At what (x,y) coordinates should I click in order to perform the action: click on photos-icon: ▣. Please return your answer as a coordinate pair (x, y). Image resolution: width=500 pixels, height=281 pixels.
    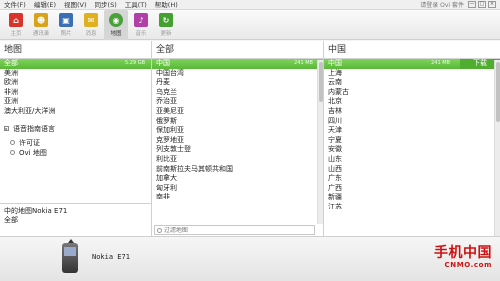
    Looking at the image, I should click on (66, 20).